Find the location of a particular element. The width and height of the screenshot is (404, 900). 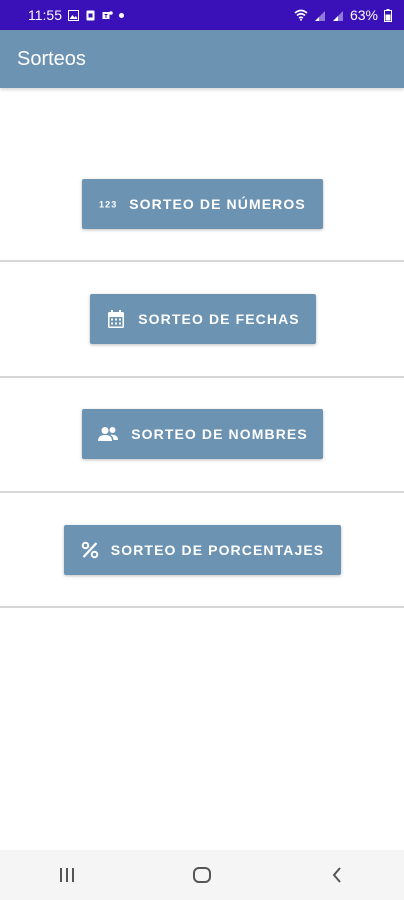

app-bar: Sorteos is located at coordinates (202, 59).